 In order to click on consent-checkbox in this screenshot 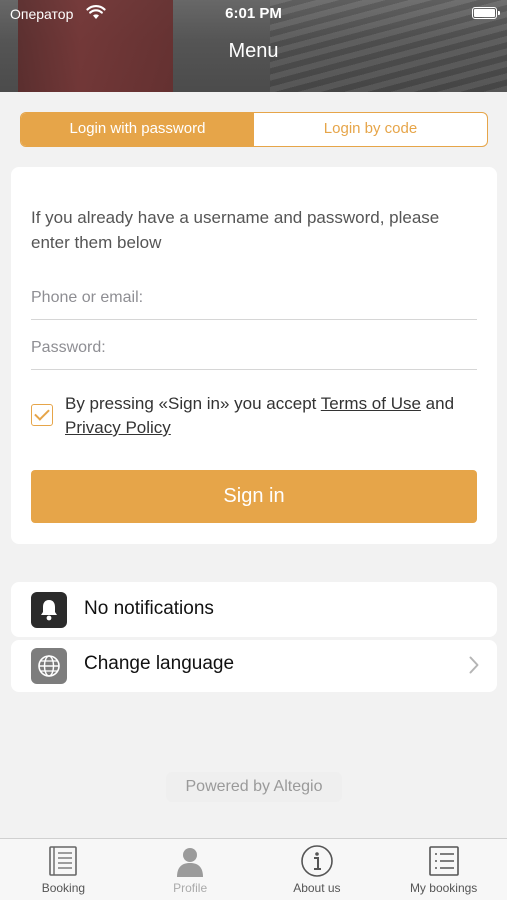, I will do `click(42, 415)`.